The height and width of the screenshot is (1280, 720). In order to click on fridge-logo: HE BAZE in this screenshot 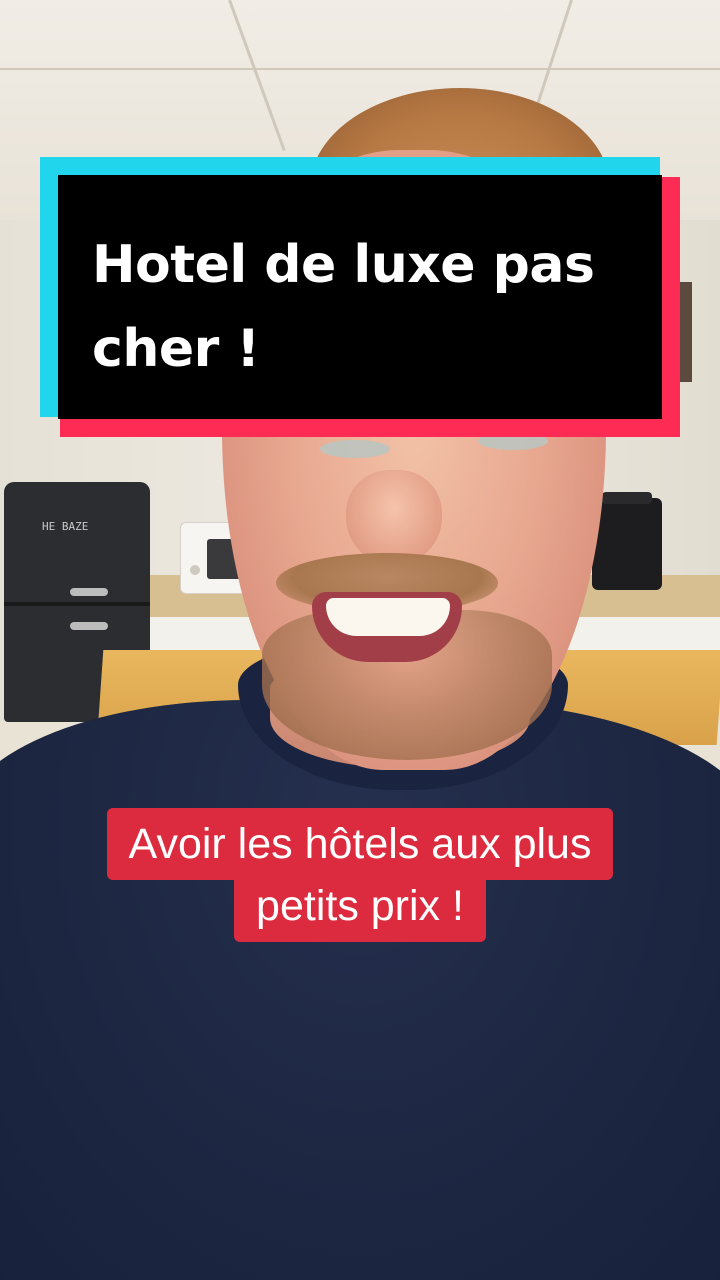, I will do `click(65, 526)`.